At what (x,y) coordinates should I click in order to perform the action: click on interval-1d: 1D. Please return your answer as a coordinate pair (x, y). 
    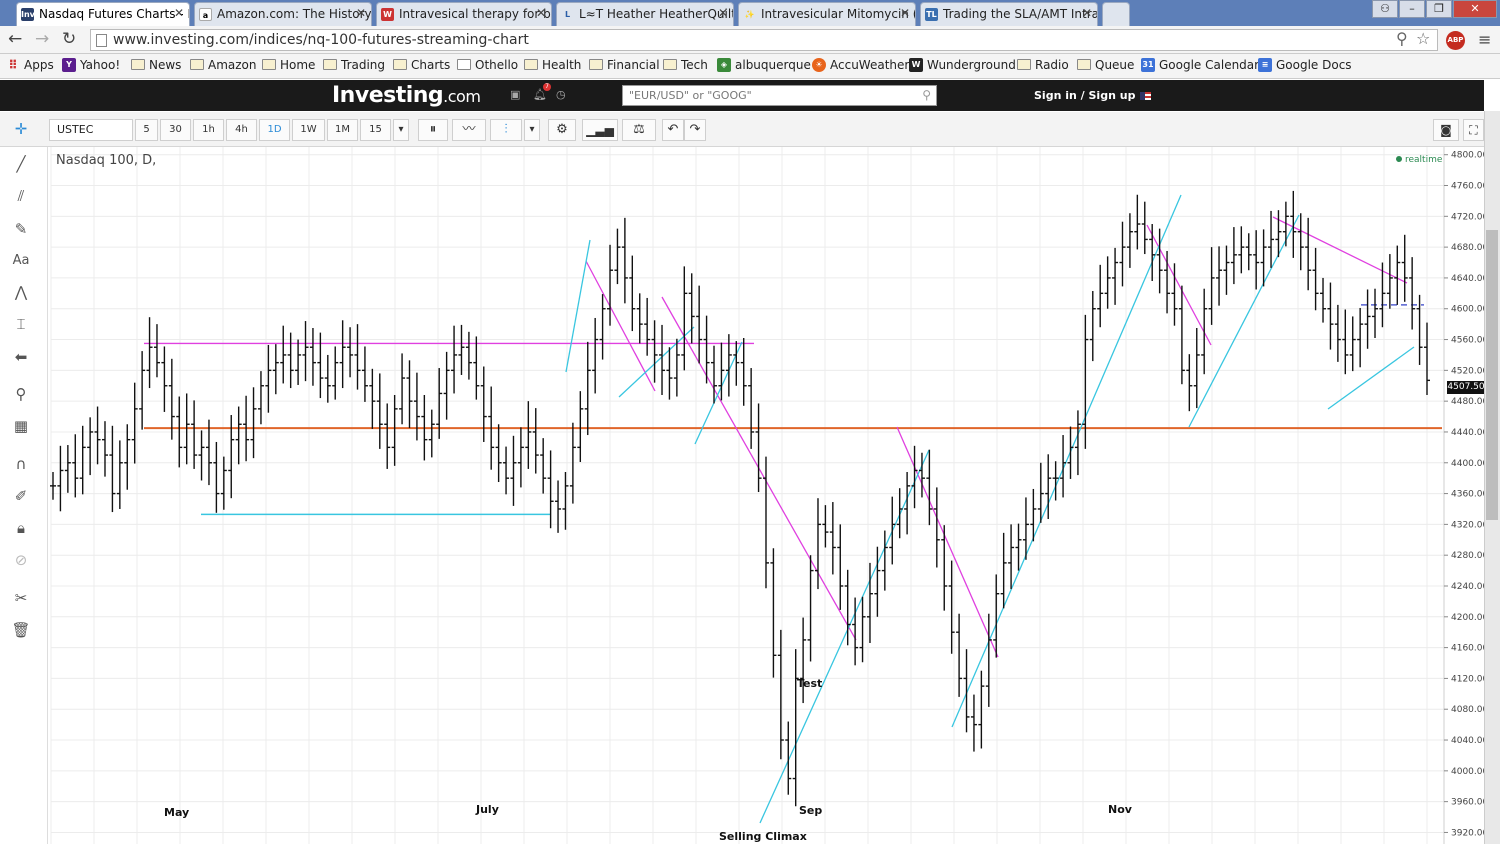
    Looking at the image, I should click on (274, 130).